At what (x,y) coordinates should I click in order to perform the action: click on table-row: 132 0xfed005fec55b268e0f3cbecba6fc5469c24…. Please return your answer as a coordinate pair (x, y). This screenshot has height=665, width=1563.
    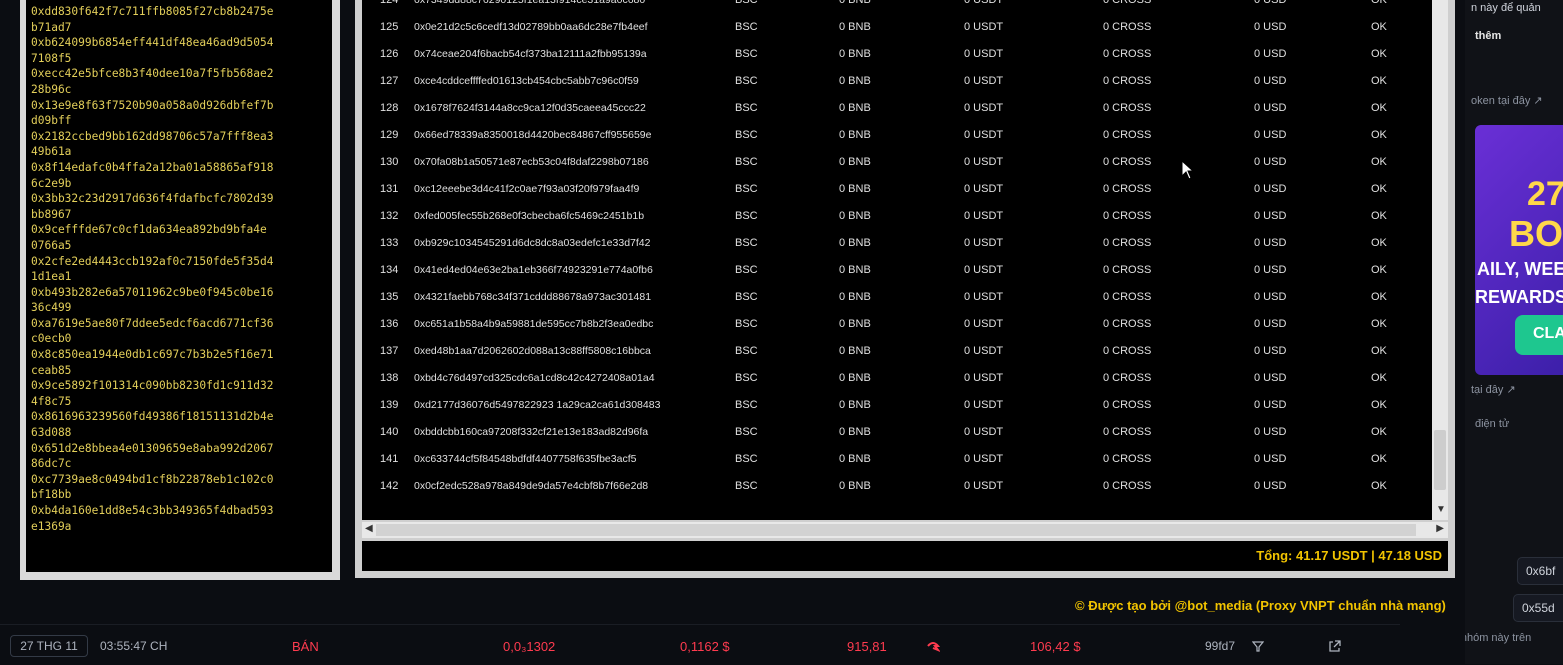
    Looking at the image, I should click on (897, 216).